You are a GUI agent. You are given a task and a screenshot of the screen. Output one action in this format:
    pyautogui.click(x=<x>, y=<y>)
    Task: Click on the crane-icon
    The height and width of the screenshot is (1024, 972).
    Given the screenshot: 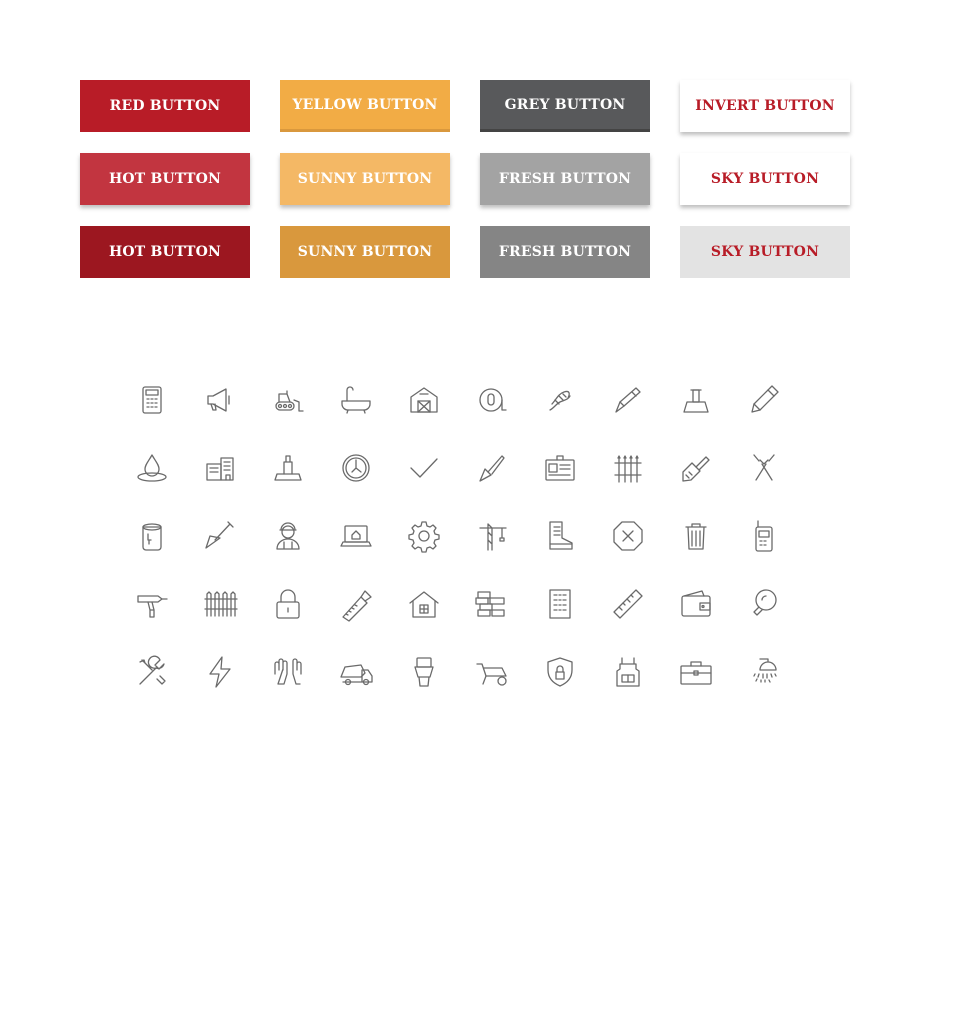 What is the action you would take?
    pyautogui.click(x=492, y=536)
    